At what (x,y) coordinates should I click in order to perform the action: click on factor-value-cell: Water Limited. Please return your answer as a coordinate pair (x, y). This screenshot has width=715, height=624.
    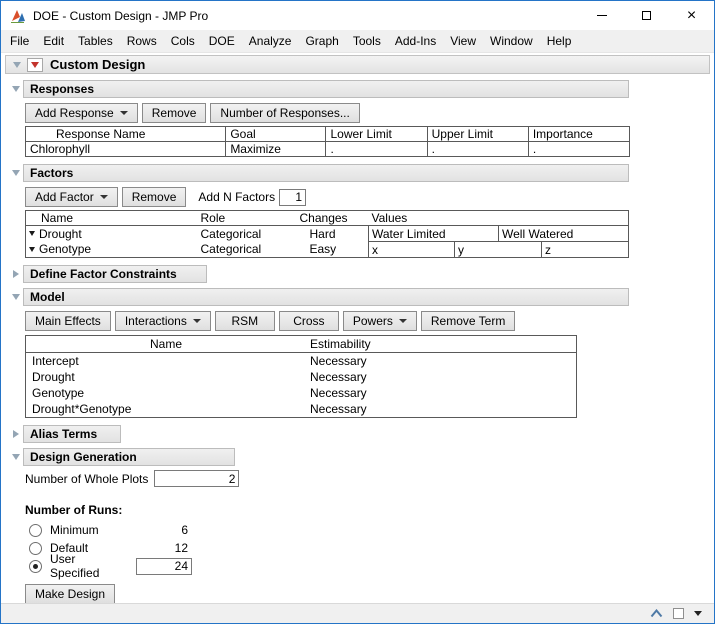
    Looking at the image, I should click on (433, 233).